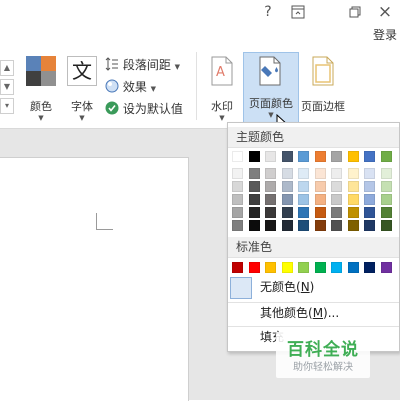 Image resolution: width=400 pixels, height=401 pixels. Describe the element at coordinates (313, 326) in the screenshot. I see `menu-divider` at that location.